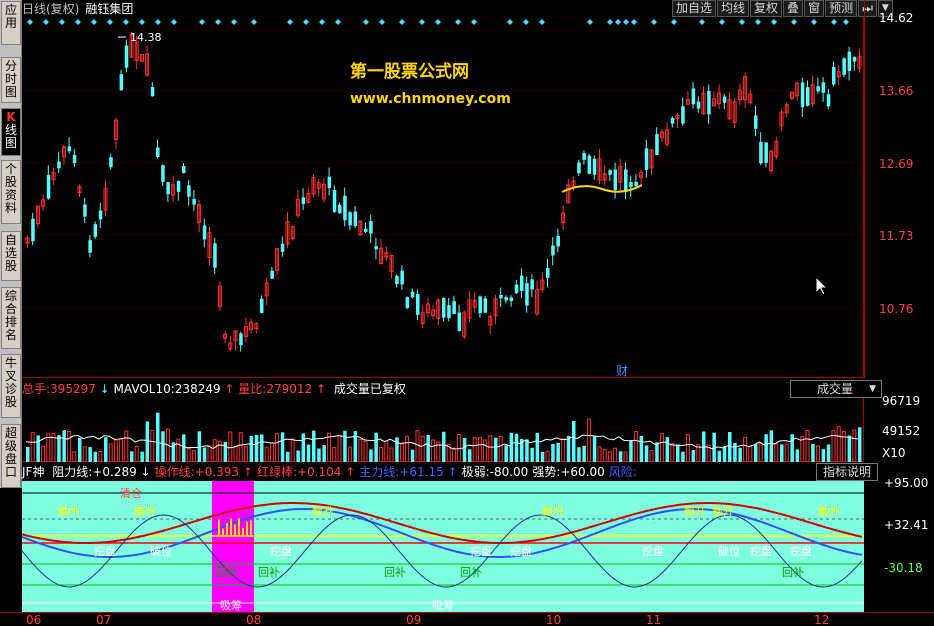 The width and height of the screenshot is (934, 626). What do you see at coordinates (11, 192) in the screenshot?
I see `tab-stock-info: 个股资料` at bounding box center [11, 192].